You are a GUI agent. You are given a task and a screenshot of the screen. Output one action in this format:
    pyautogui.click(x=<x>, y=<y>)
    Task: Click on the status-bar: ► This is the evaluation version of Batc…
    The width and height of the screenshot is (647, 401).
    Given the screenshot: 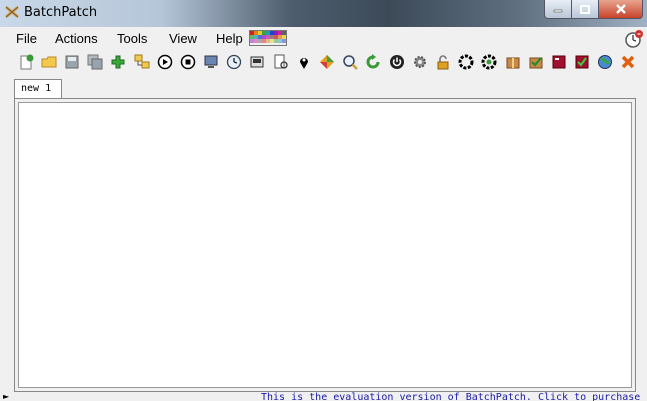 What is the action you would take?
    pyautogui.click(x=323, y=396)
    